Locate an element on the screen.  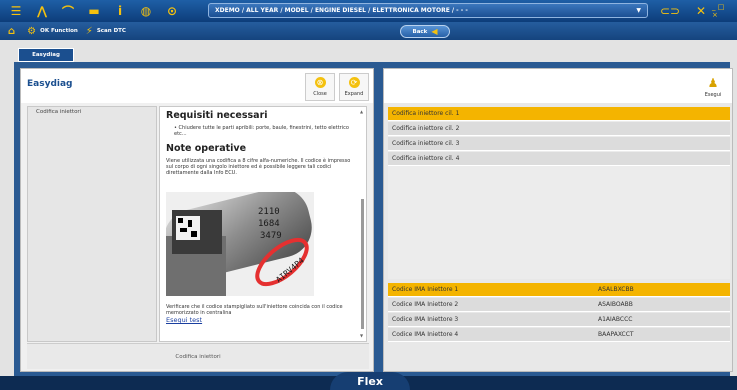
wifi-icon: ⌒ is located at coordinates (68, 11).